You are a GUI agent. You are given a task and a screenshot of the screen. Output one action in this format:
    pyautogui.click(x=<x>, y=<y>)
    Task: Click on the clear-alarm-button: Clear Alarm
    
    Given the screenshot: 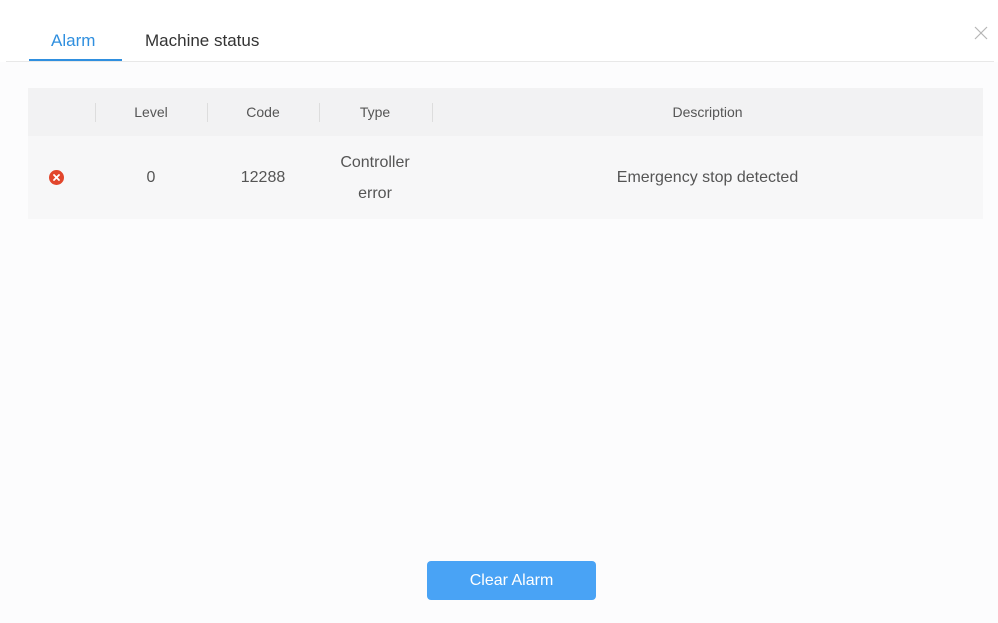 What is the action you would take?
    pyautogui.click(x=511, y=580)
    